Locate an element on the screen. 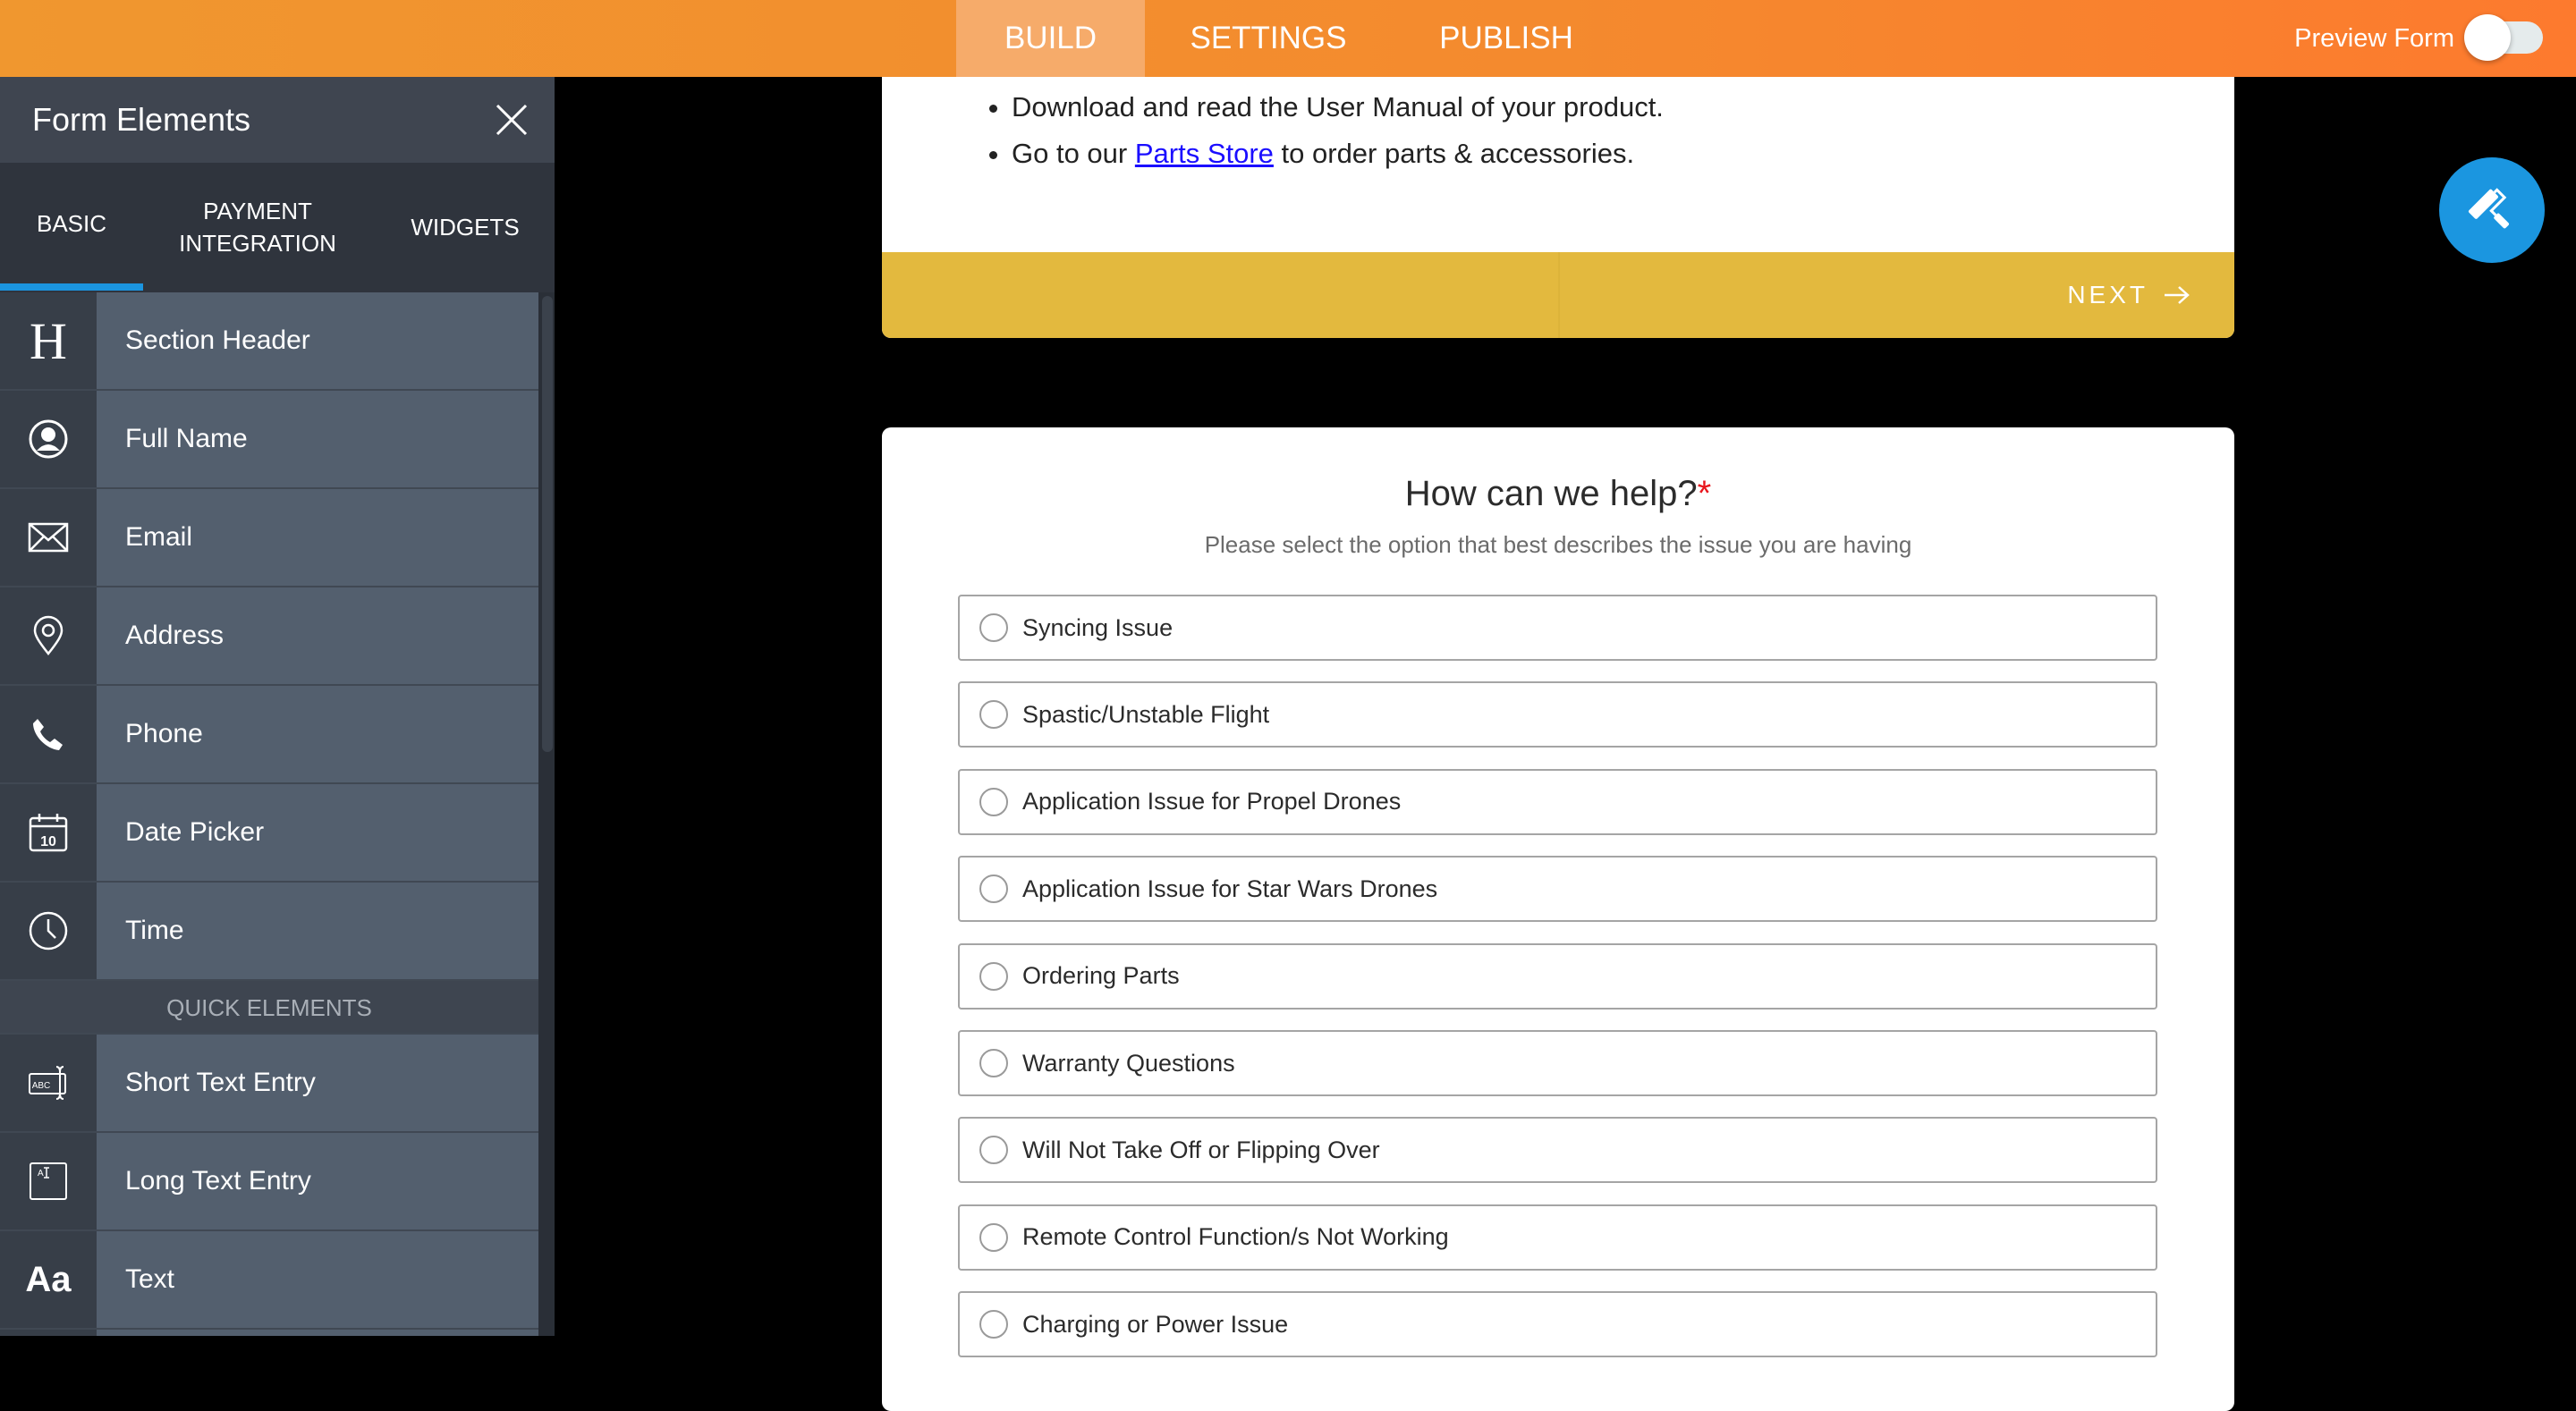  element-label: Date Picker is located at coordinates (317, 833).